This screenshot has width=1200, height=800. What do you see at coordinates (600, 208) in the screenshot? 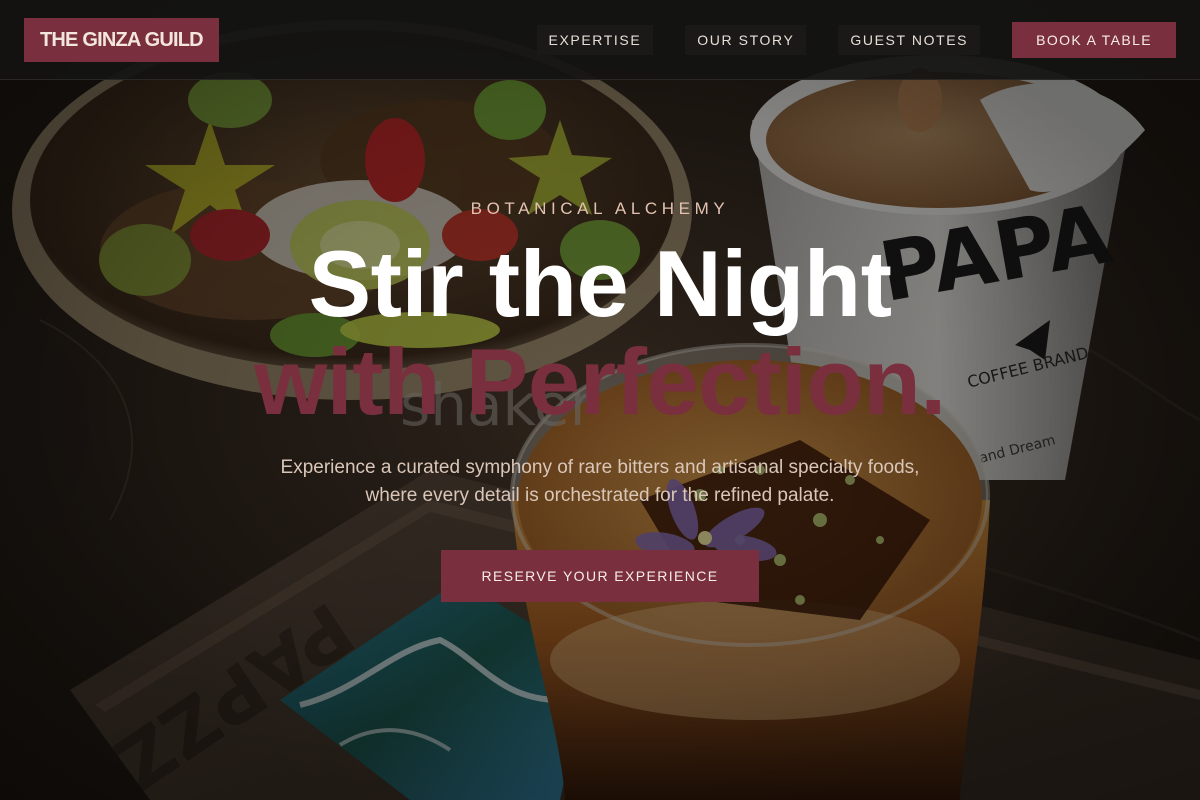
I see `hero-eyebrow: BOTANICAL ALCHEMY` at bounding box center [600, 208].